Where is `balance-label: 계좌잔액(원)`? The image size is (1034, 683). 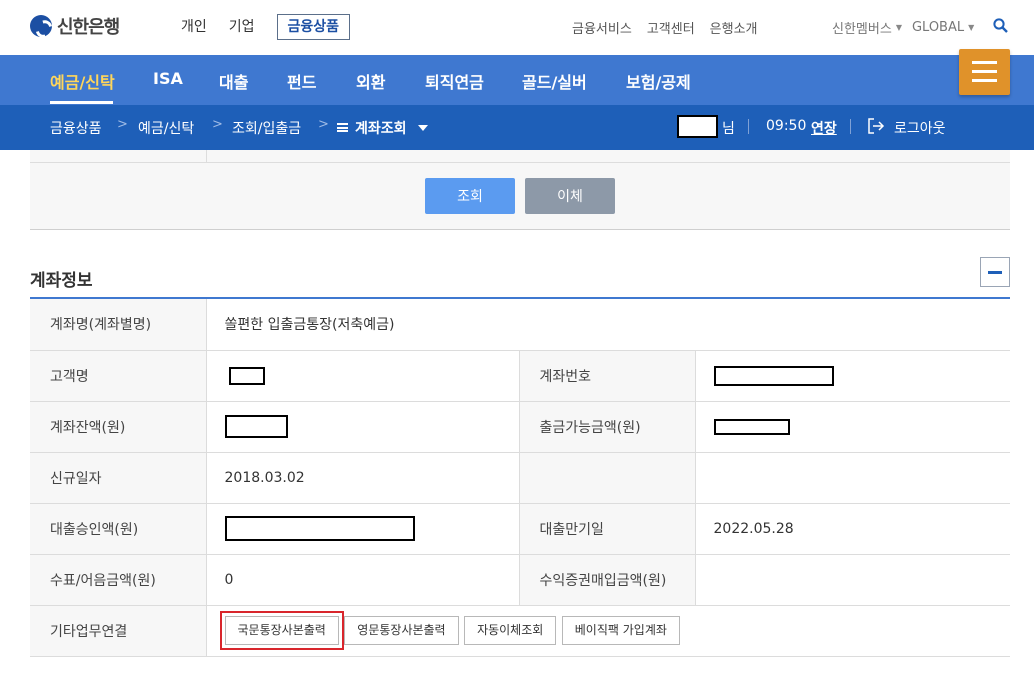
balance-label: 계좌잔액(원) is located at coordinates (118, 427).